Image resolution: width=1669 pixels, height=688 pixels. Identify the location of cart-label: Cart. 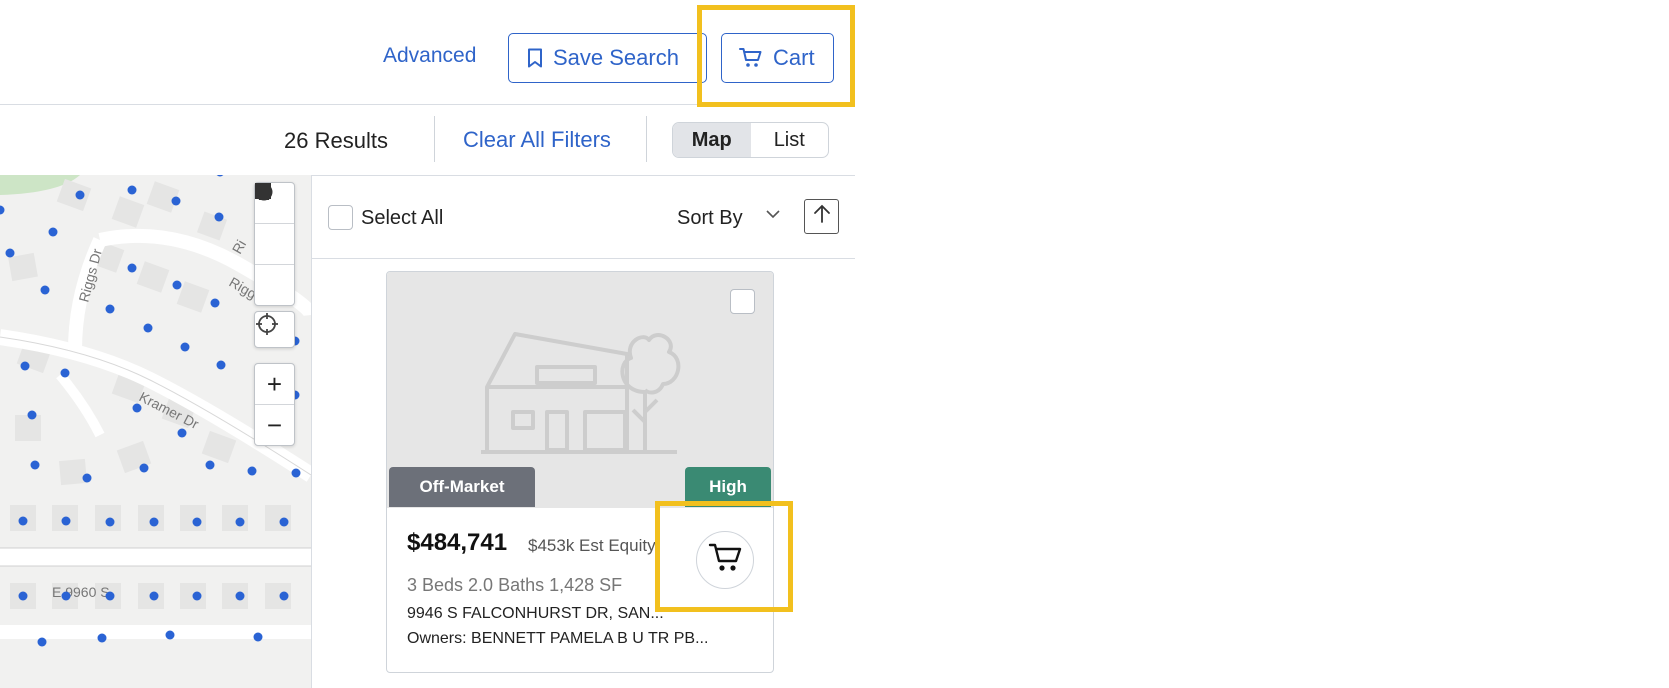
(794, 57).